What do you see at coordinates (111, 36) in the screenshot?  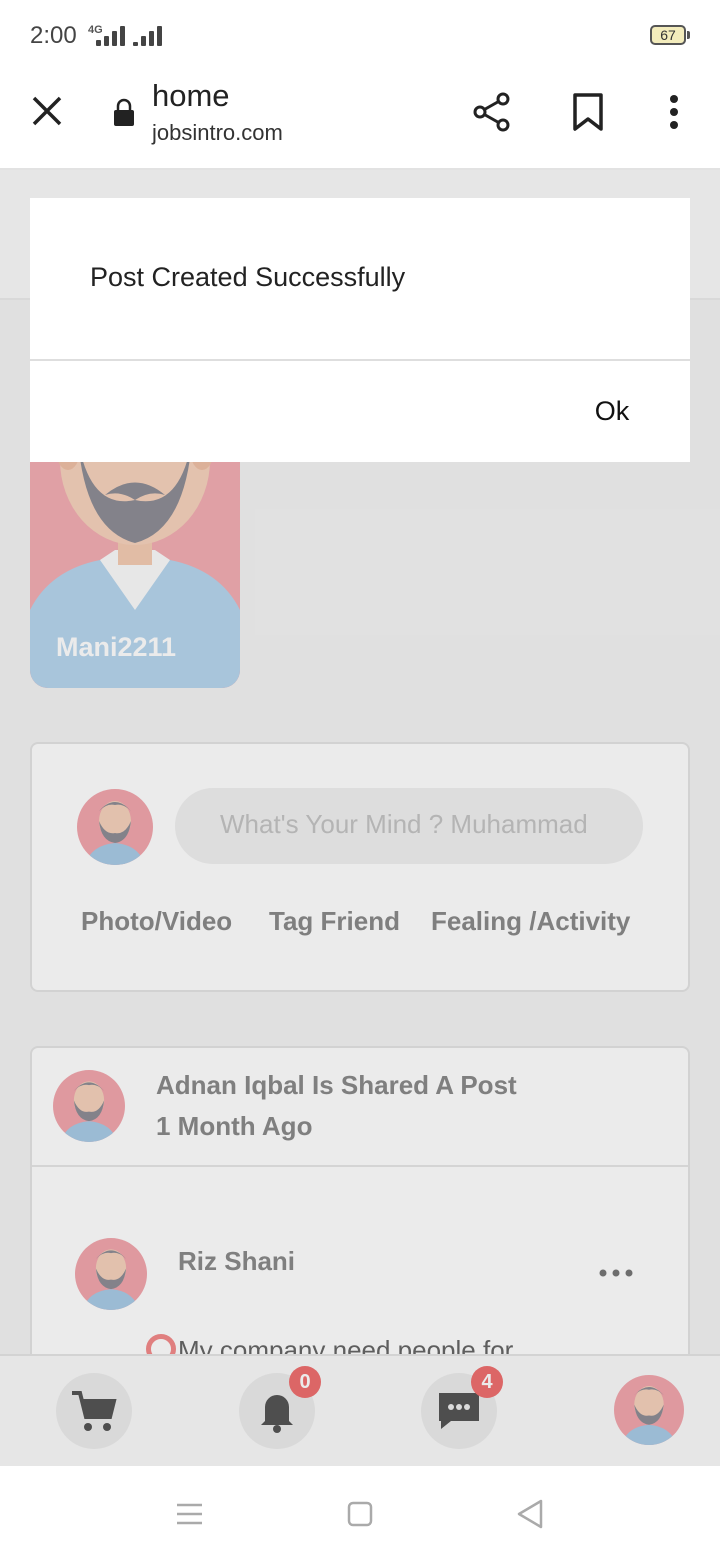 I see `signal-icon` at bounding box center [111, 36].